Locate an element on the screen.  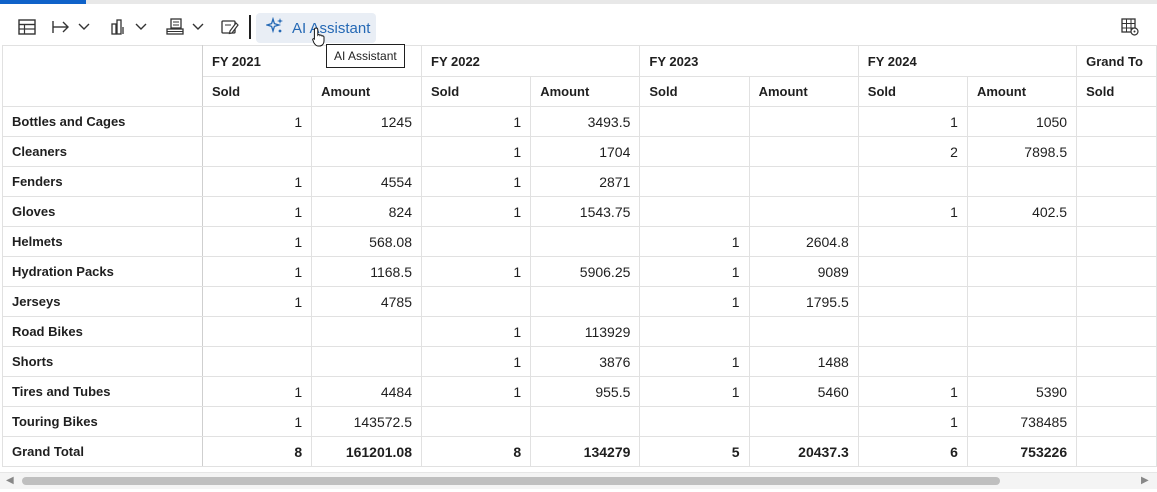
row-header: Shorts is located at coordinates (102, 361).